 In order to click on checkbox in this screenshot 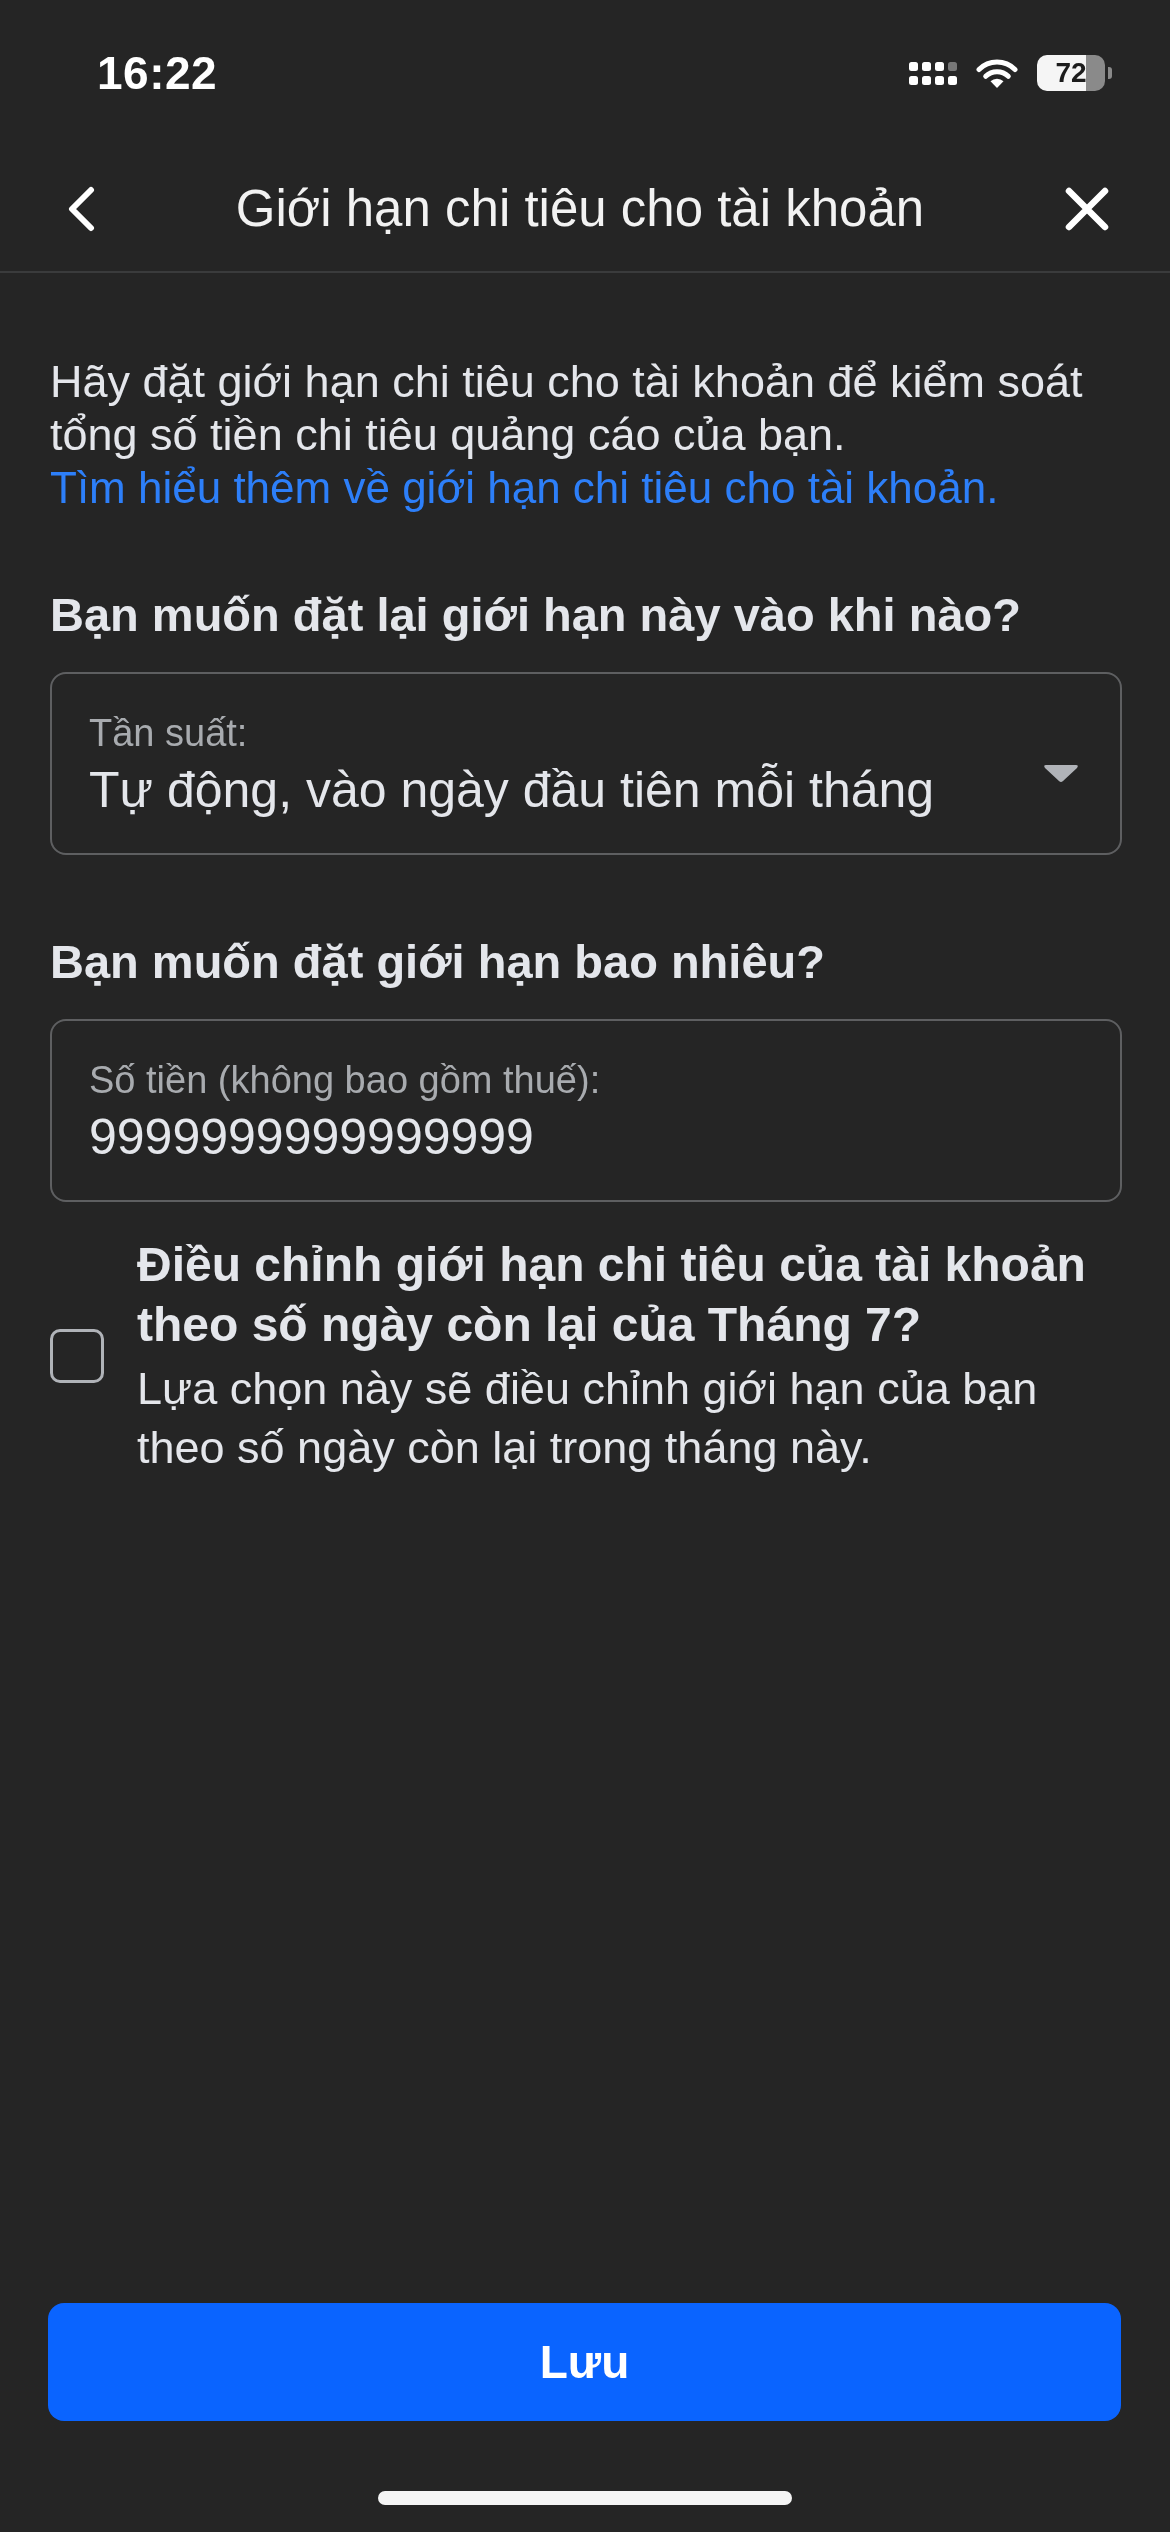, I will do `click(77, 1356)`.